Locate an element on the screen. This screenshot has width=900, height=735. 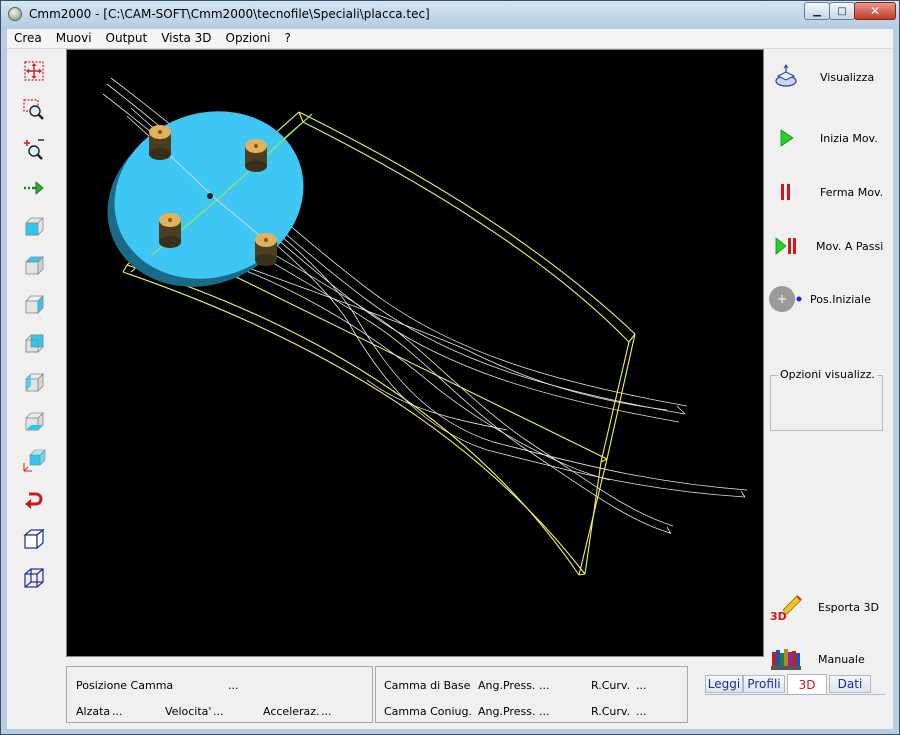
view-tabs: Leggi Profili 3D Dati is located at coordinates (798, 694).